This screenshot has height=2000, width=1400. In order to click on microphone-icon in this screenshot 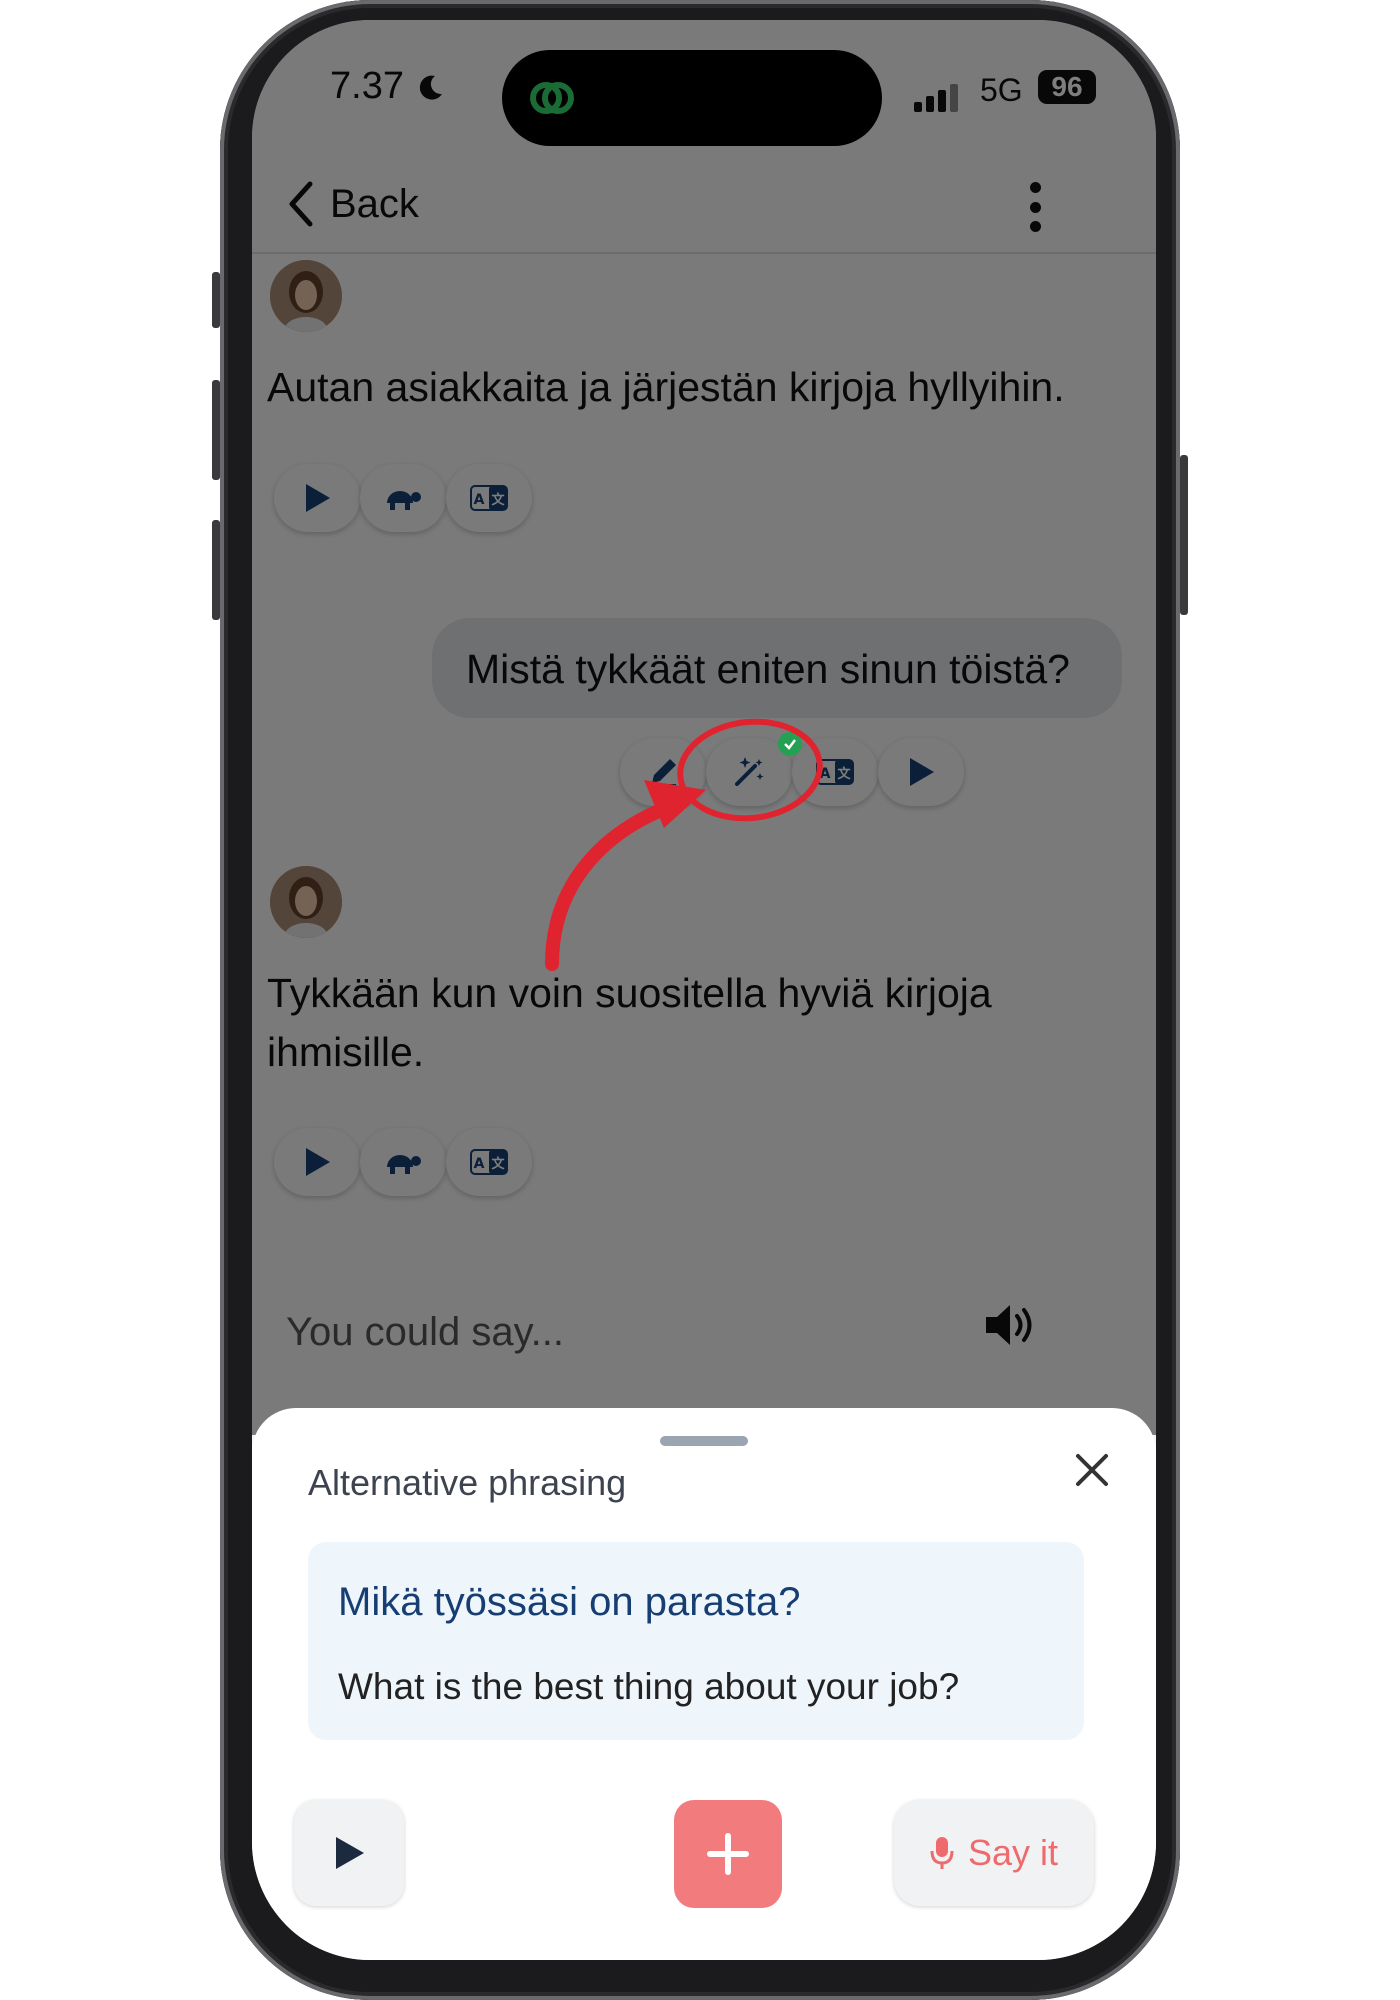, I will do `click(942, 1853)`.